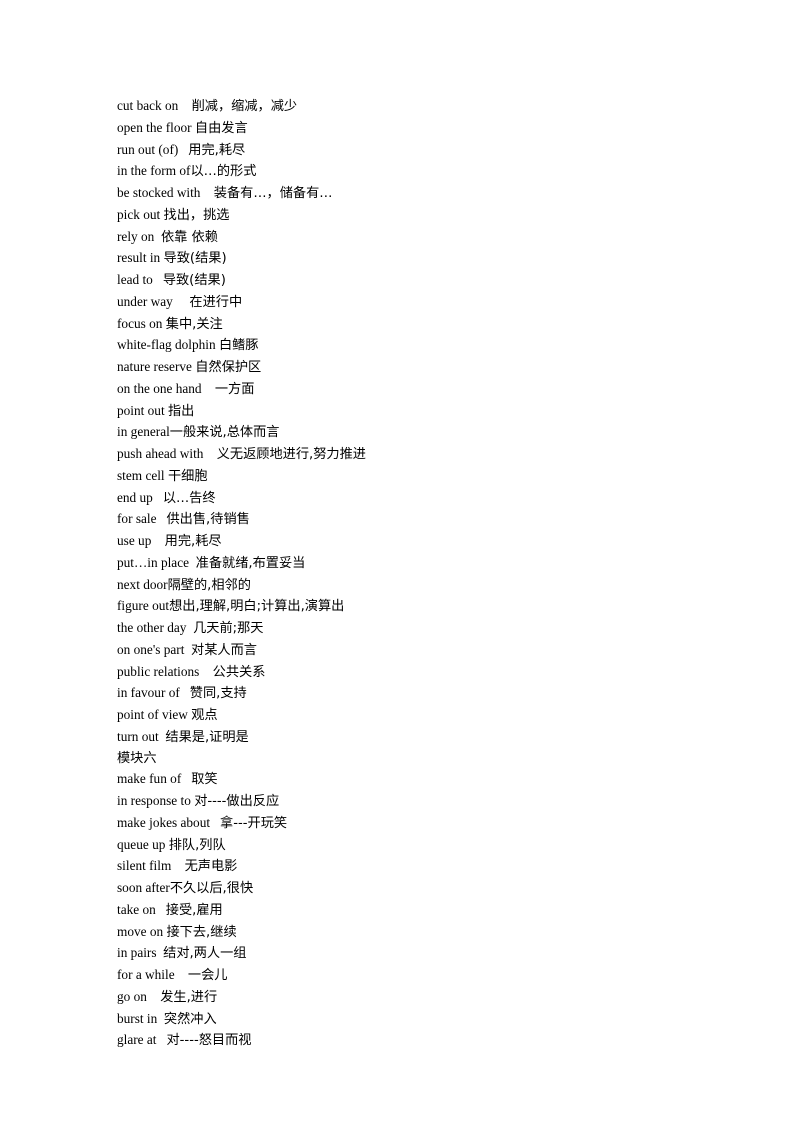  I want to click on vocabulary-entry: next door隔壁的,相邻的, so click(417, 586).